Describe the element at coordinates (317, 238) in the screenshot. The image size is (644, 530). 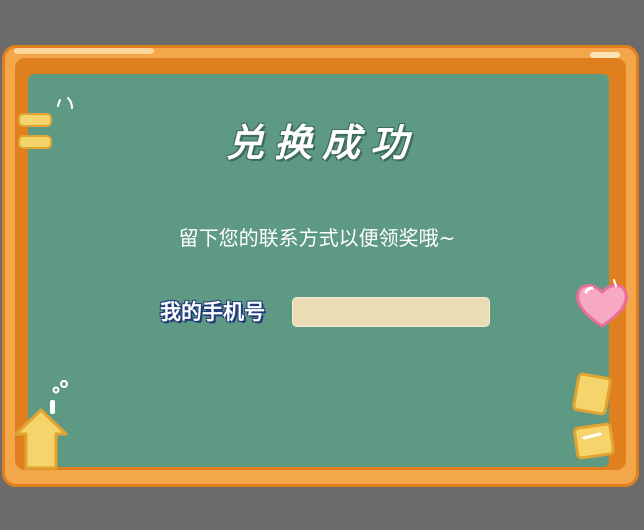
I see `dialog-message: 留下您的联系方式以便领奖哦~` at that location.